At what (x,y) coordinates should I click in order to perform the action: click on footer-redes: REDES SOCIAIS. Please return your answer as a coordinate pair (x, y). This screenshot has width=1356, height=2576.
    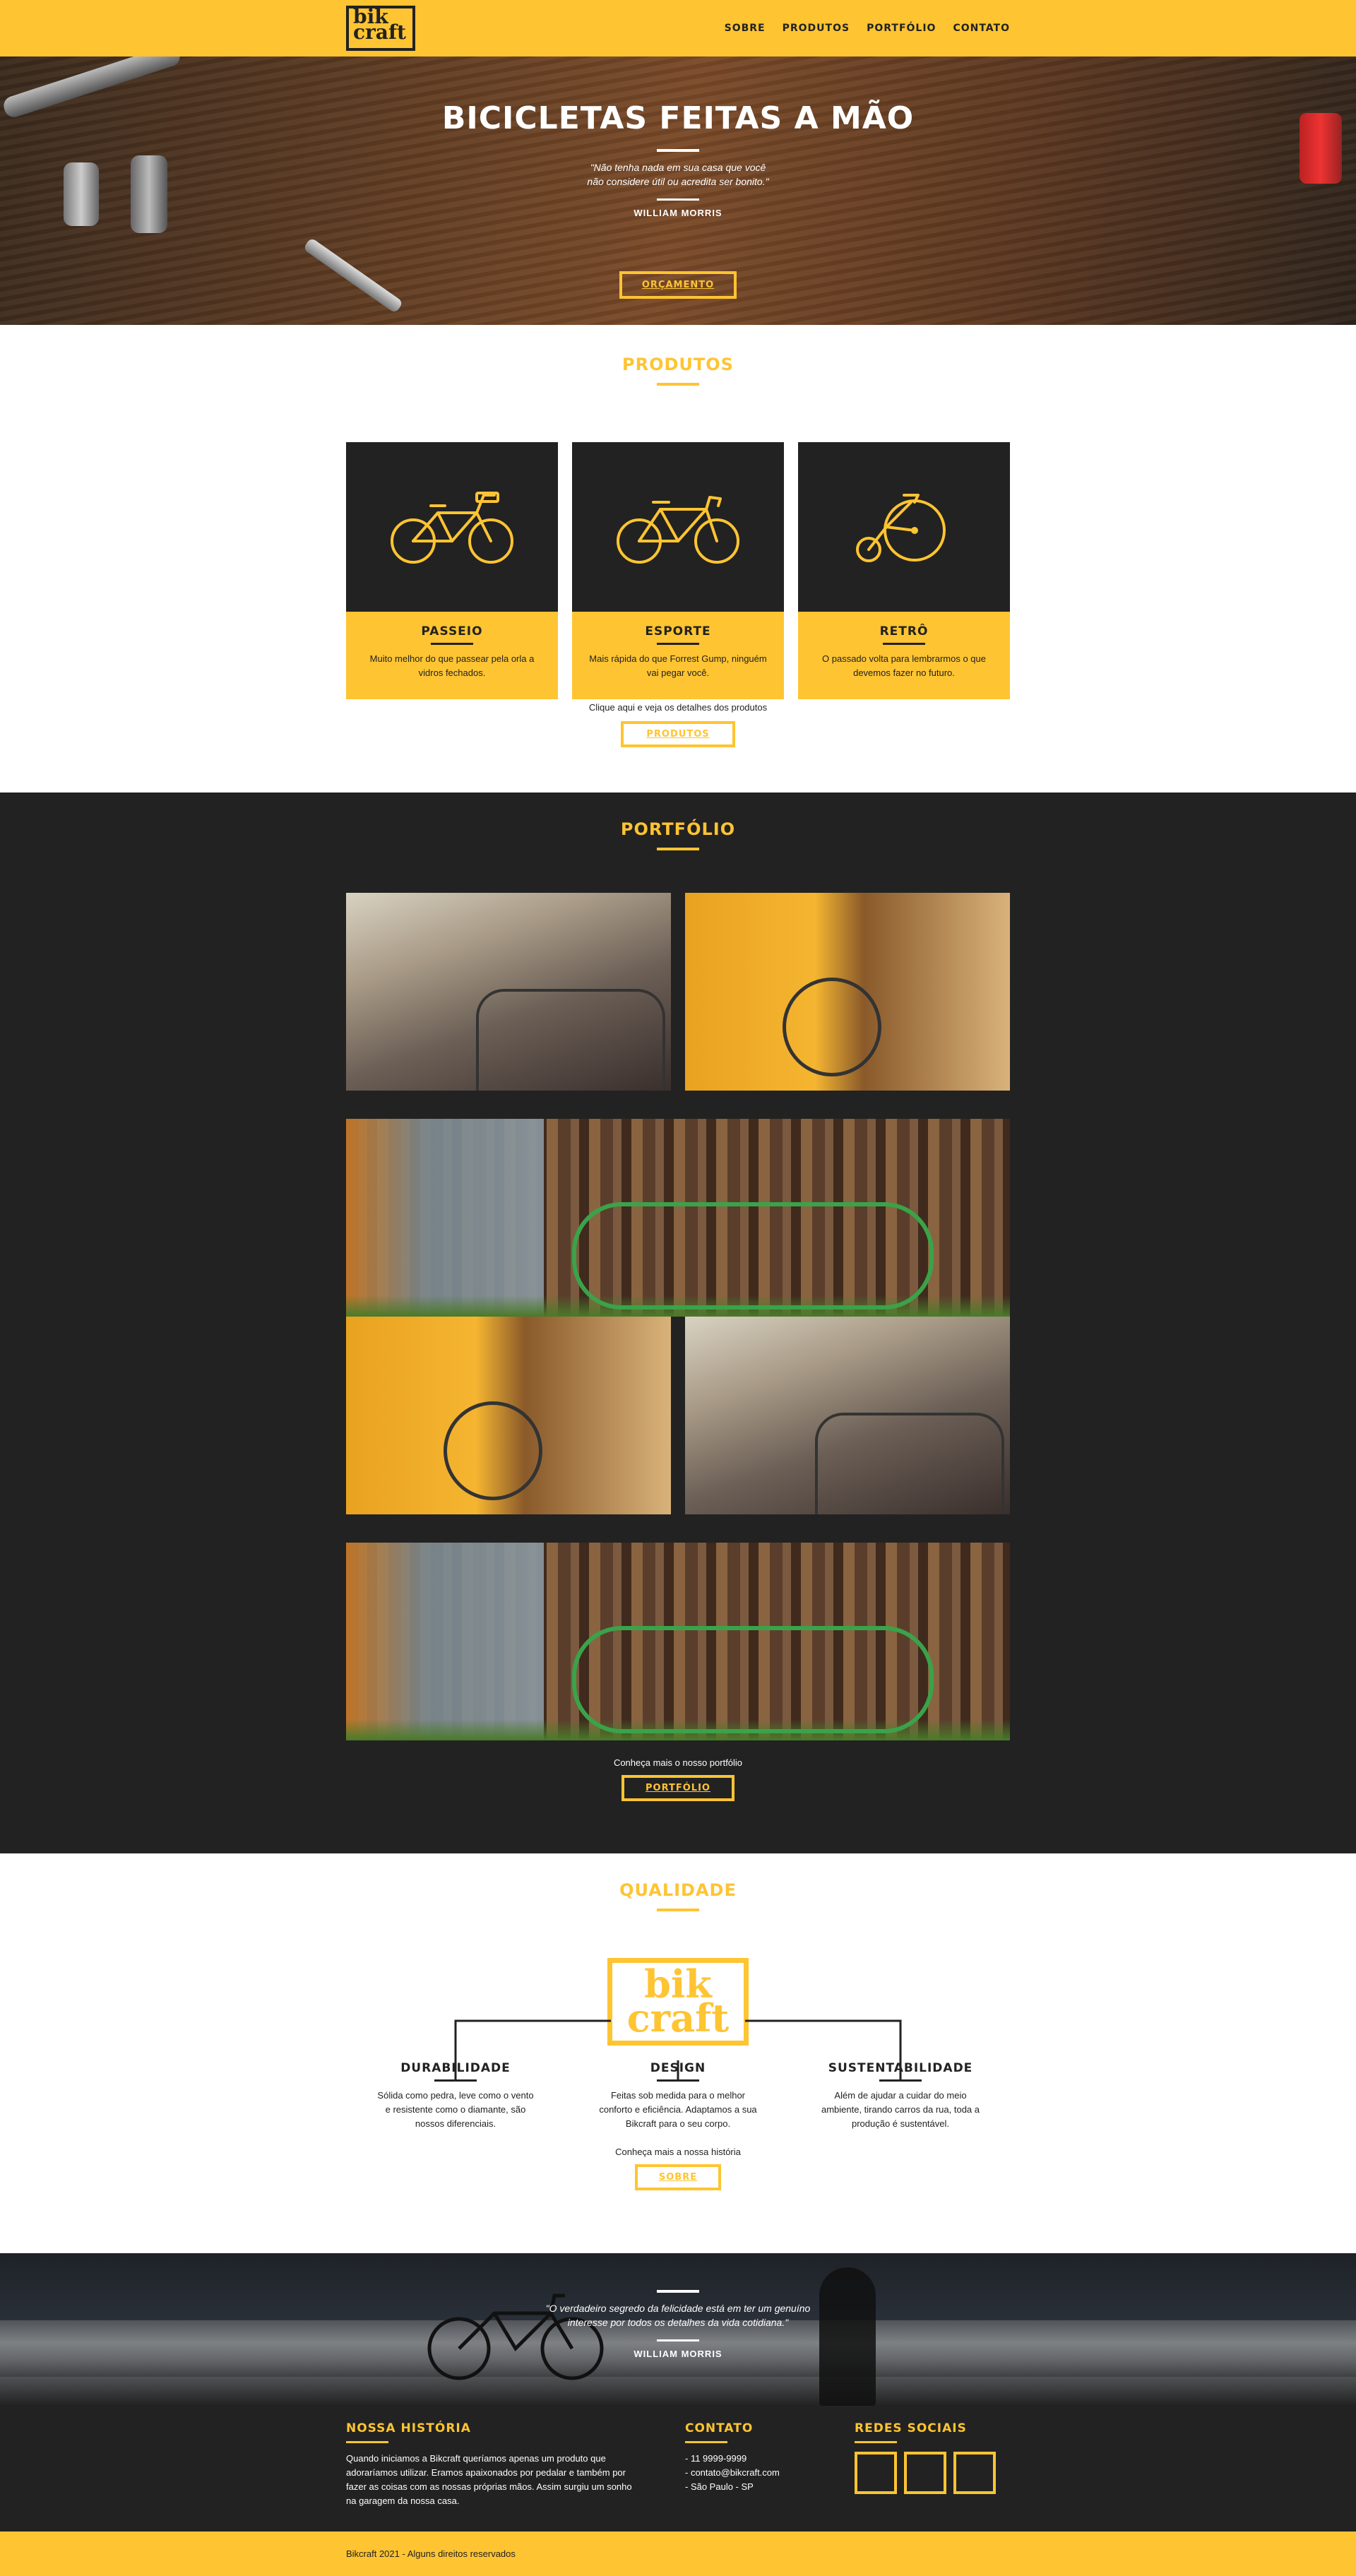
    Looking at the image, I should click on (925, 2464).